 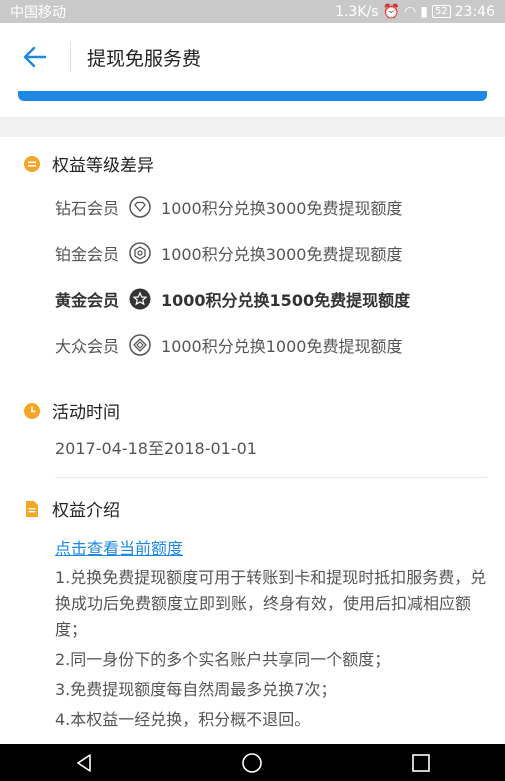 I want to click on back-arrow-icon, so click(x=35, y=57).